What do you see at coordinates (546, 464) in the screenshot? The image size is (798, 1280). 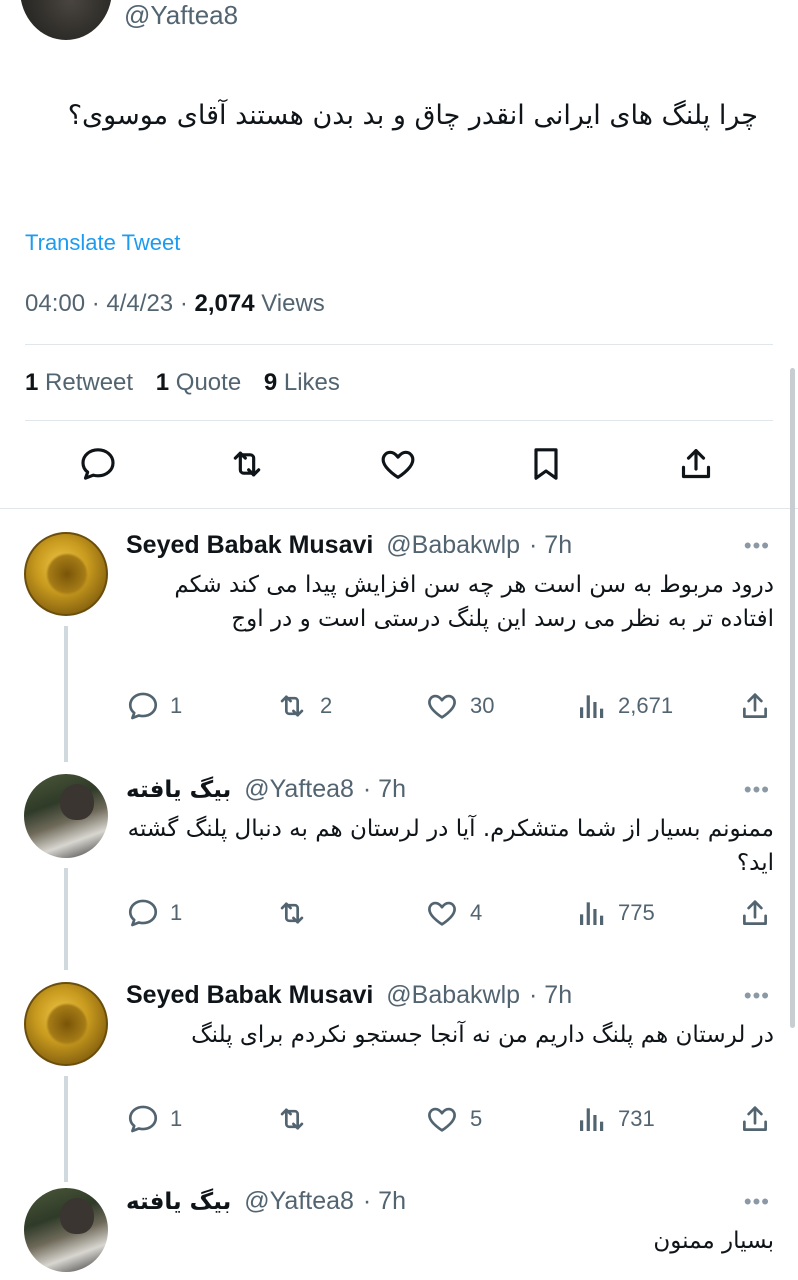 I see `bookmark-icon` at bounding box center [546, 464].